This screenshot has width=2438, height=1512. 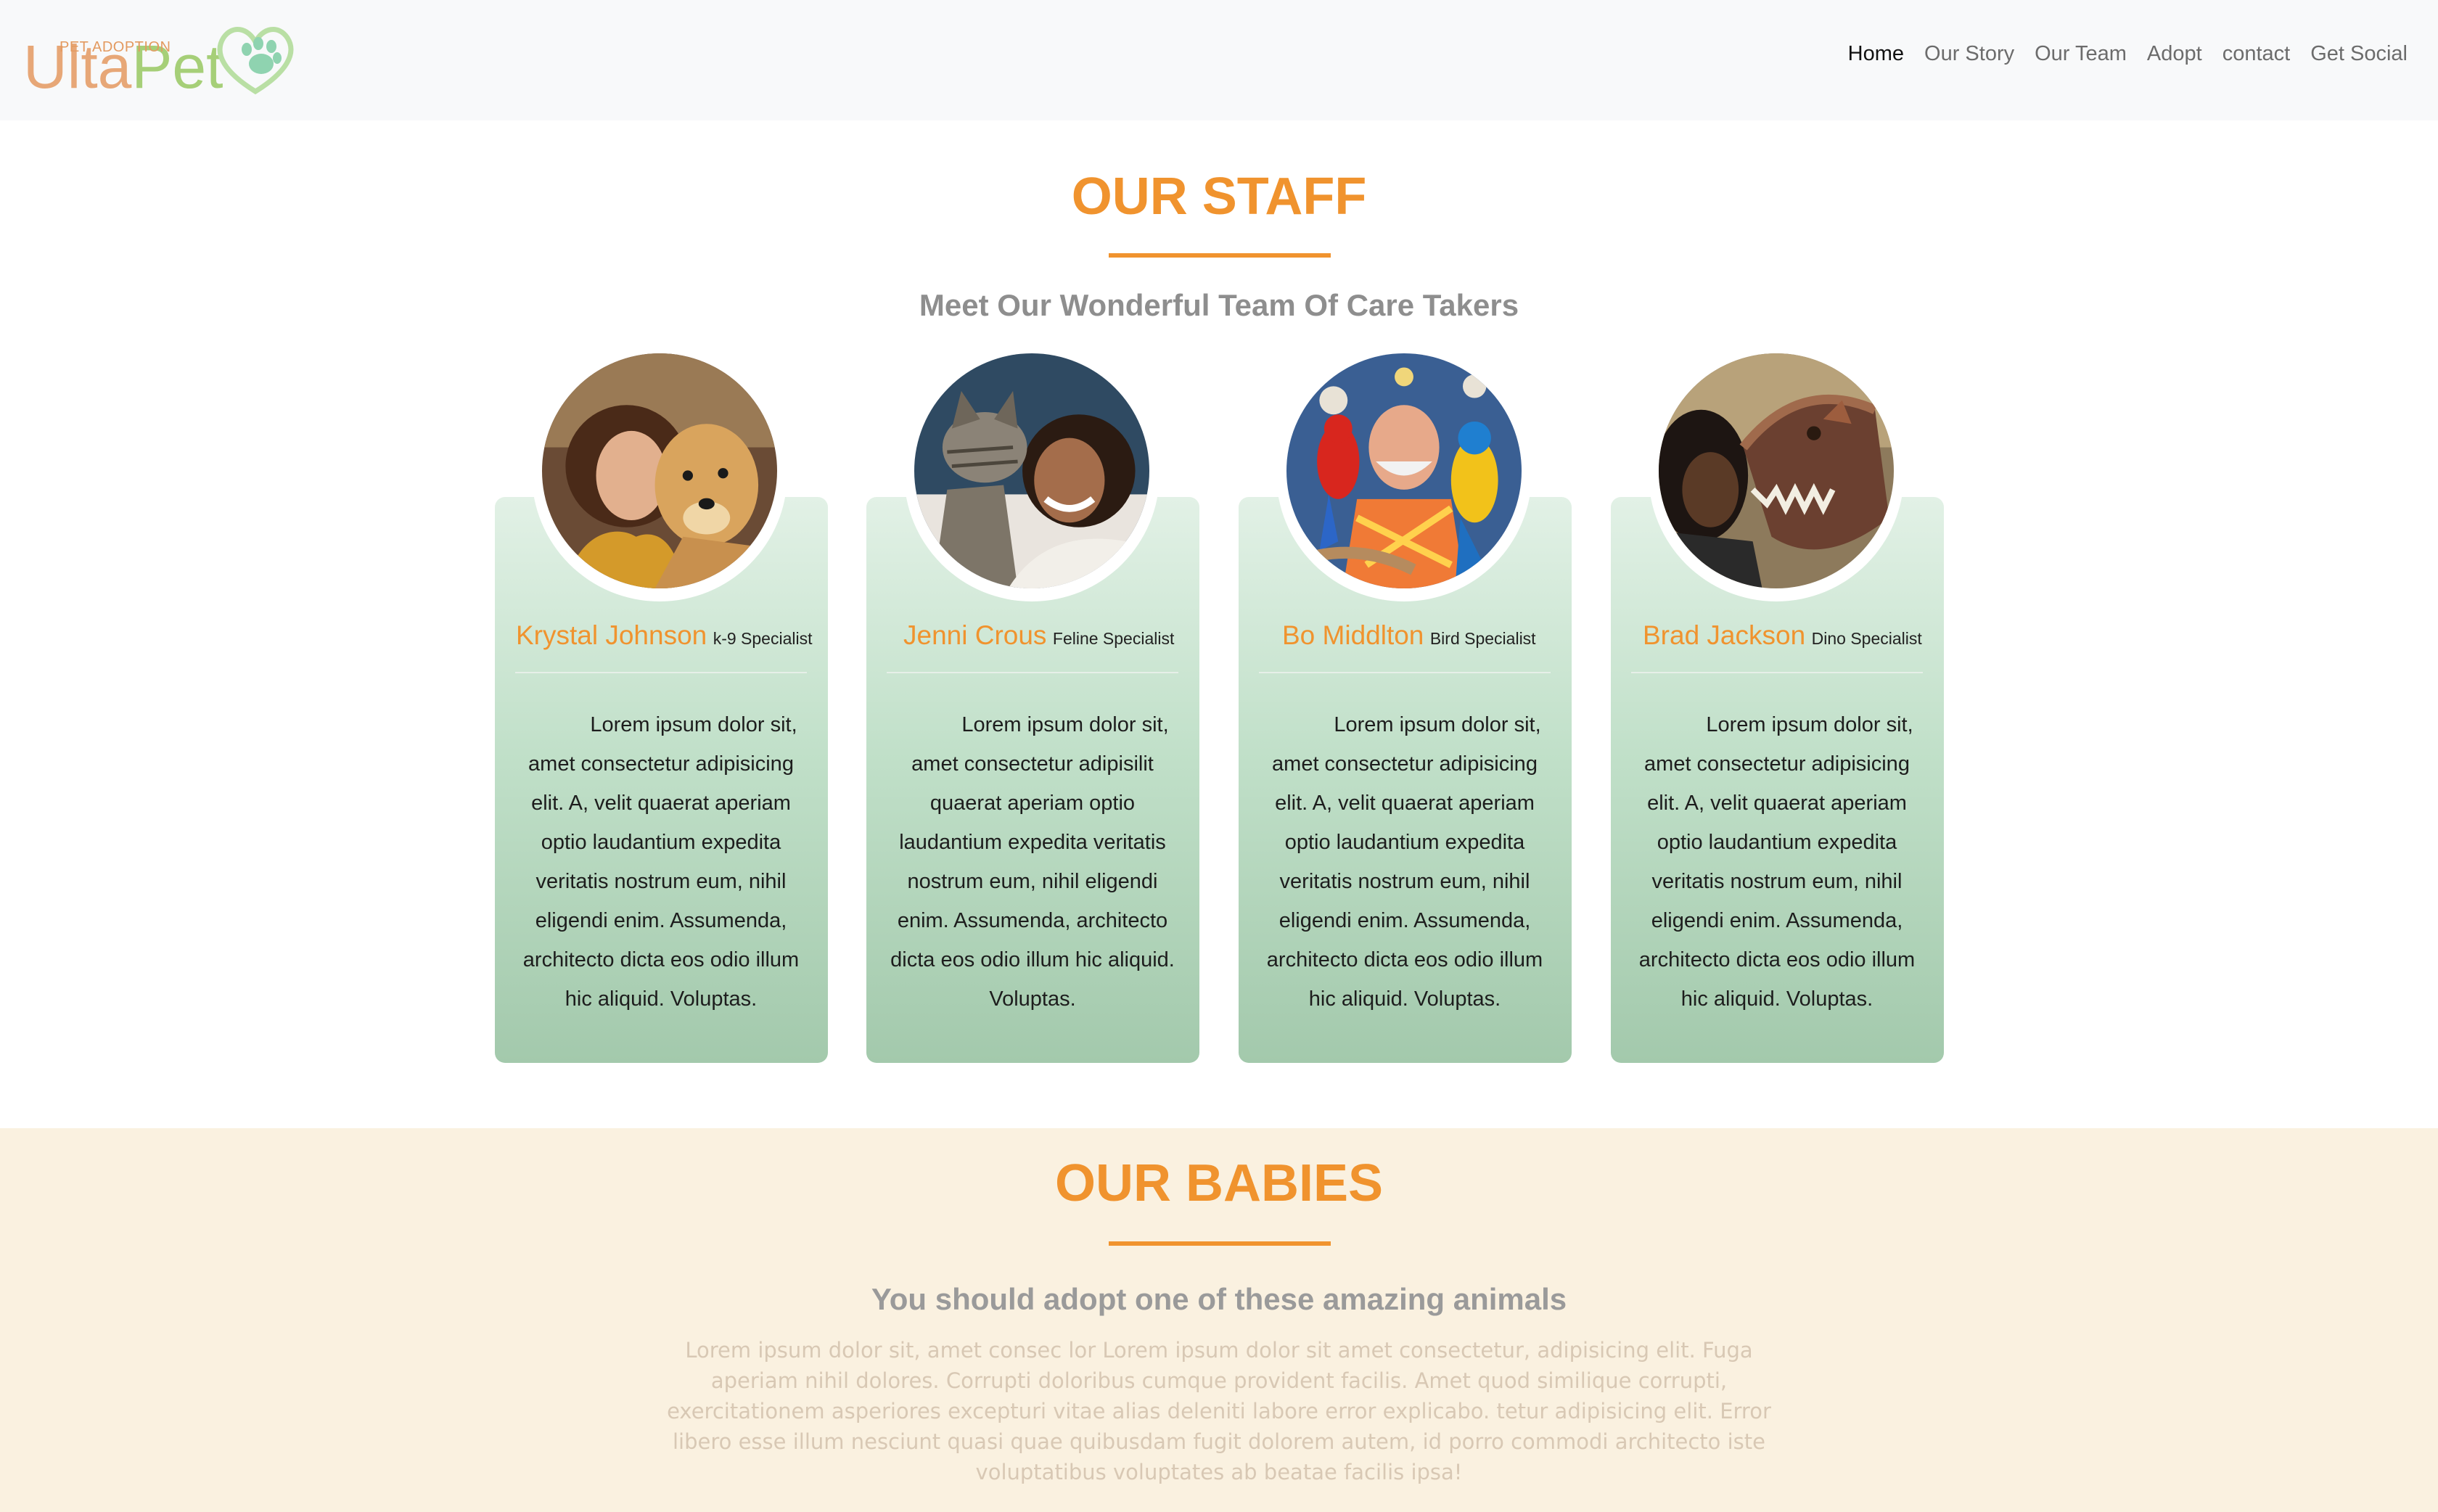 What do you see at coordinates (1866, 639) in the screenshot?
I see `staff-role: Dino Specialist` at bounding box center [1866, 639].